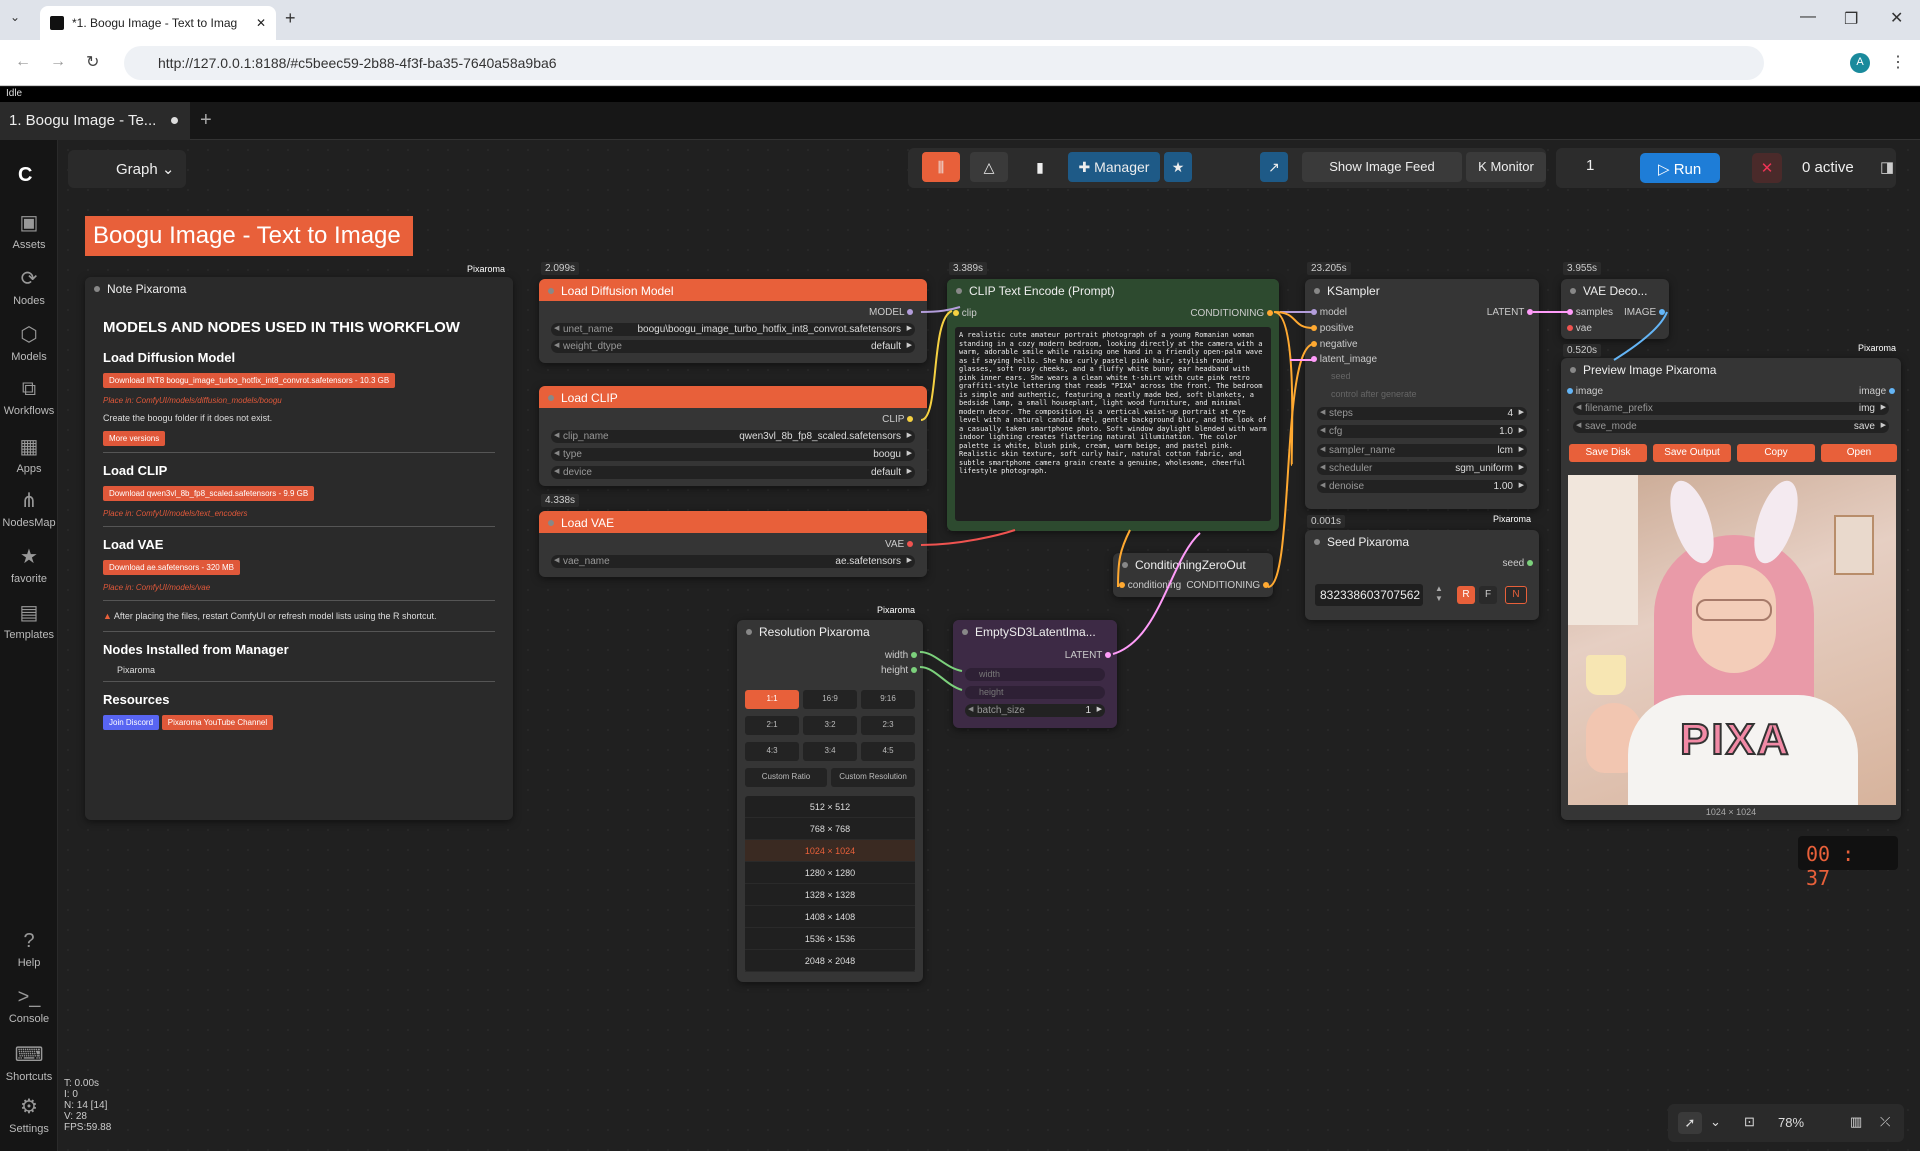 This screenshot has width=1920, height=1151. Describe the element at coordinates (158, 23) in the screenshot. I see `browser-tab: *1. Boogu Image - Text to Imag ✕` at that location.